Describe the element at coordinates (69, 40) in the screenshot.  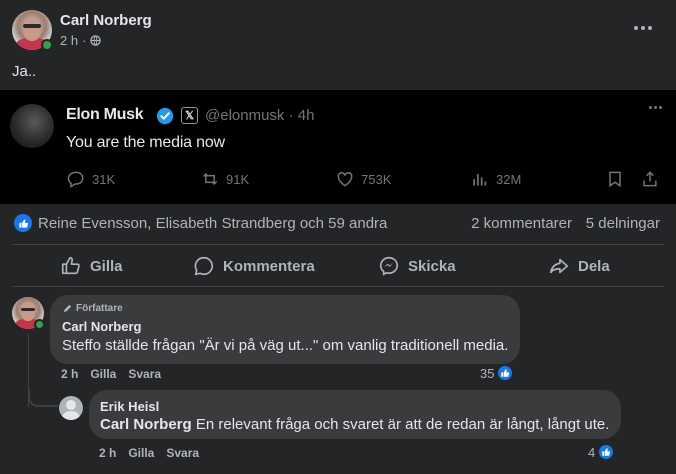
I see `post-time: 2 h` at that location.